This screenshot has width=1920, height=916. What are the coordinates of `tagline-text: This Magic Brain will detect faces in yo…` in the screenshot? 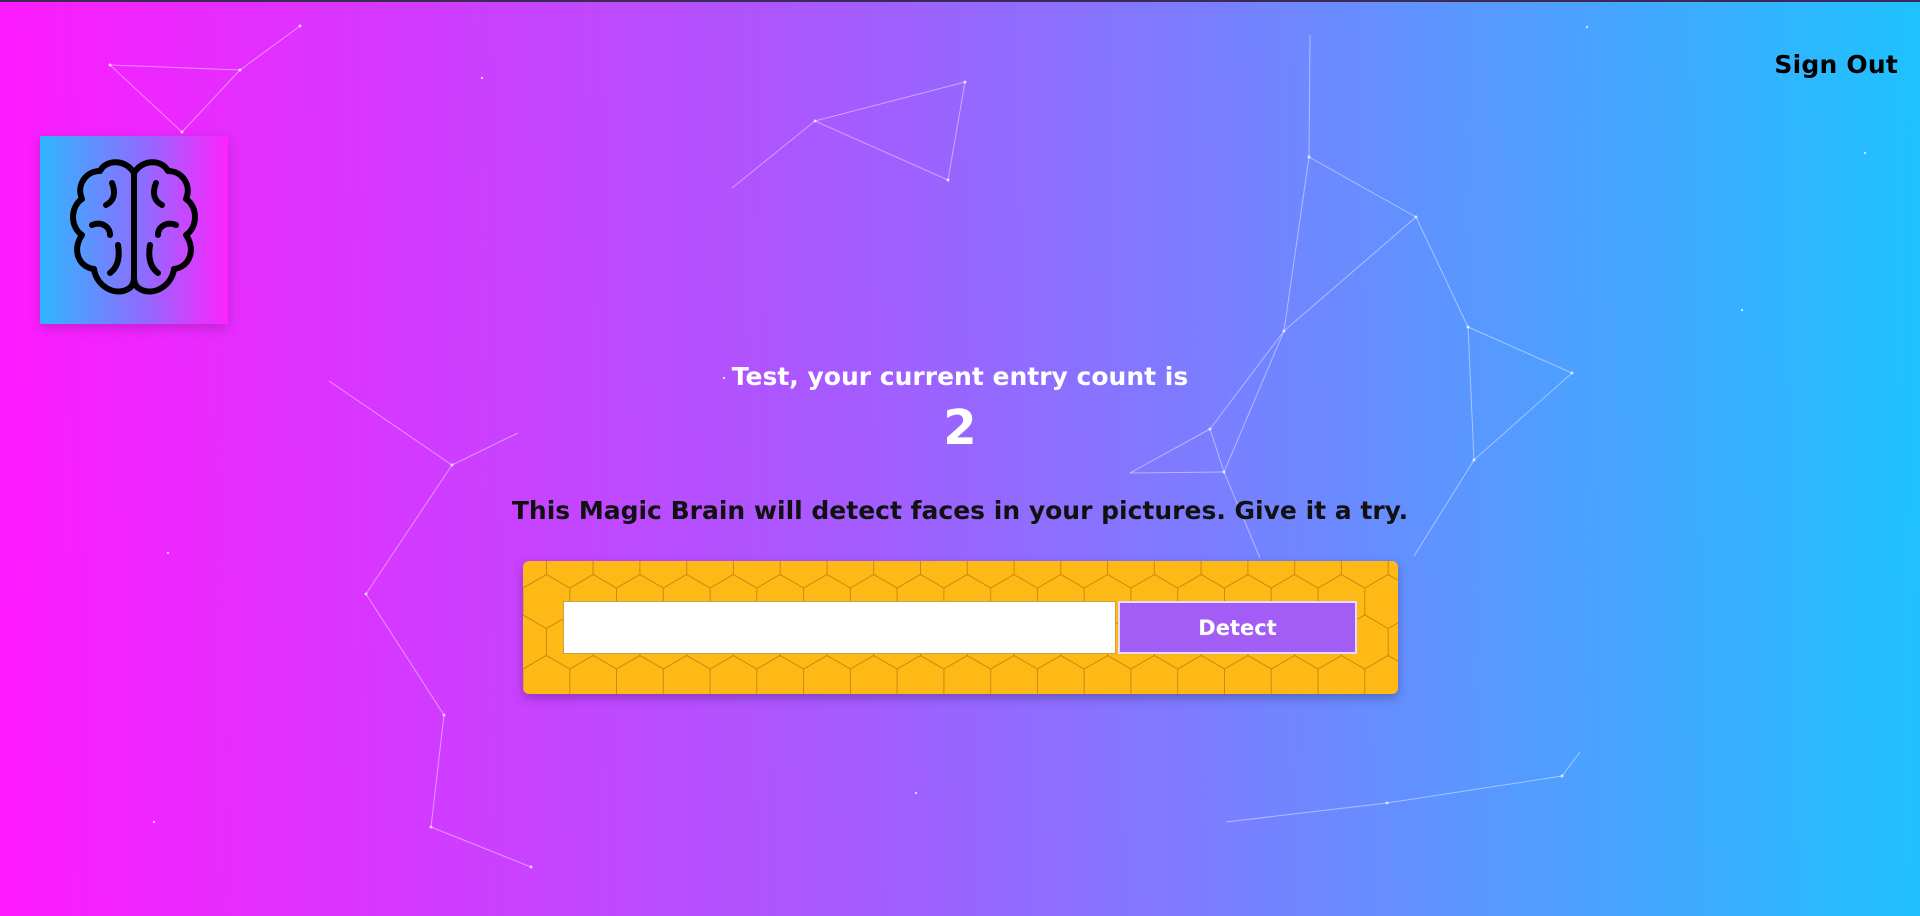 It's located at (960, 510).